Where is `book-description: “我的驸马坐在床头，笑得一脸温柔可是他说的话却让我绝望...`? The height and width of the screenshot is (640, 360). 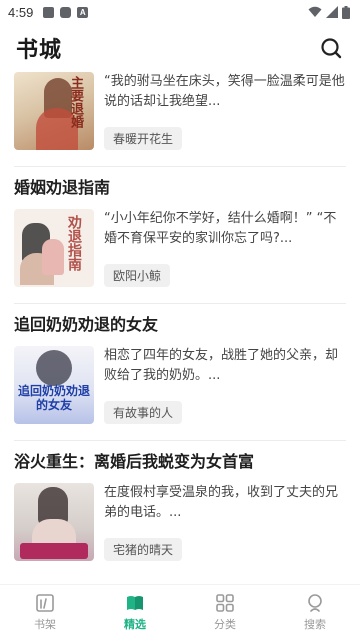 book-description: “我的驸马坐在床头，笑得一脸温柔可是他说的话却让我绝望... is located at coordinates (224, 91).